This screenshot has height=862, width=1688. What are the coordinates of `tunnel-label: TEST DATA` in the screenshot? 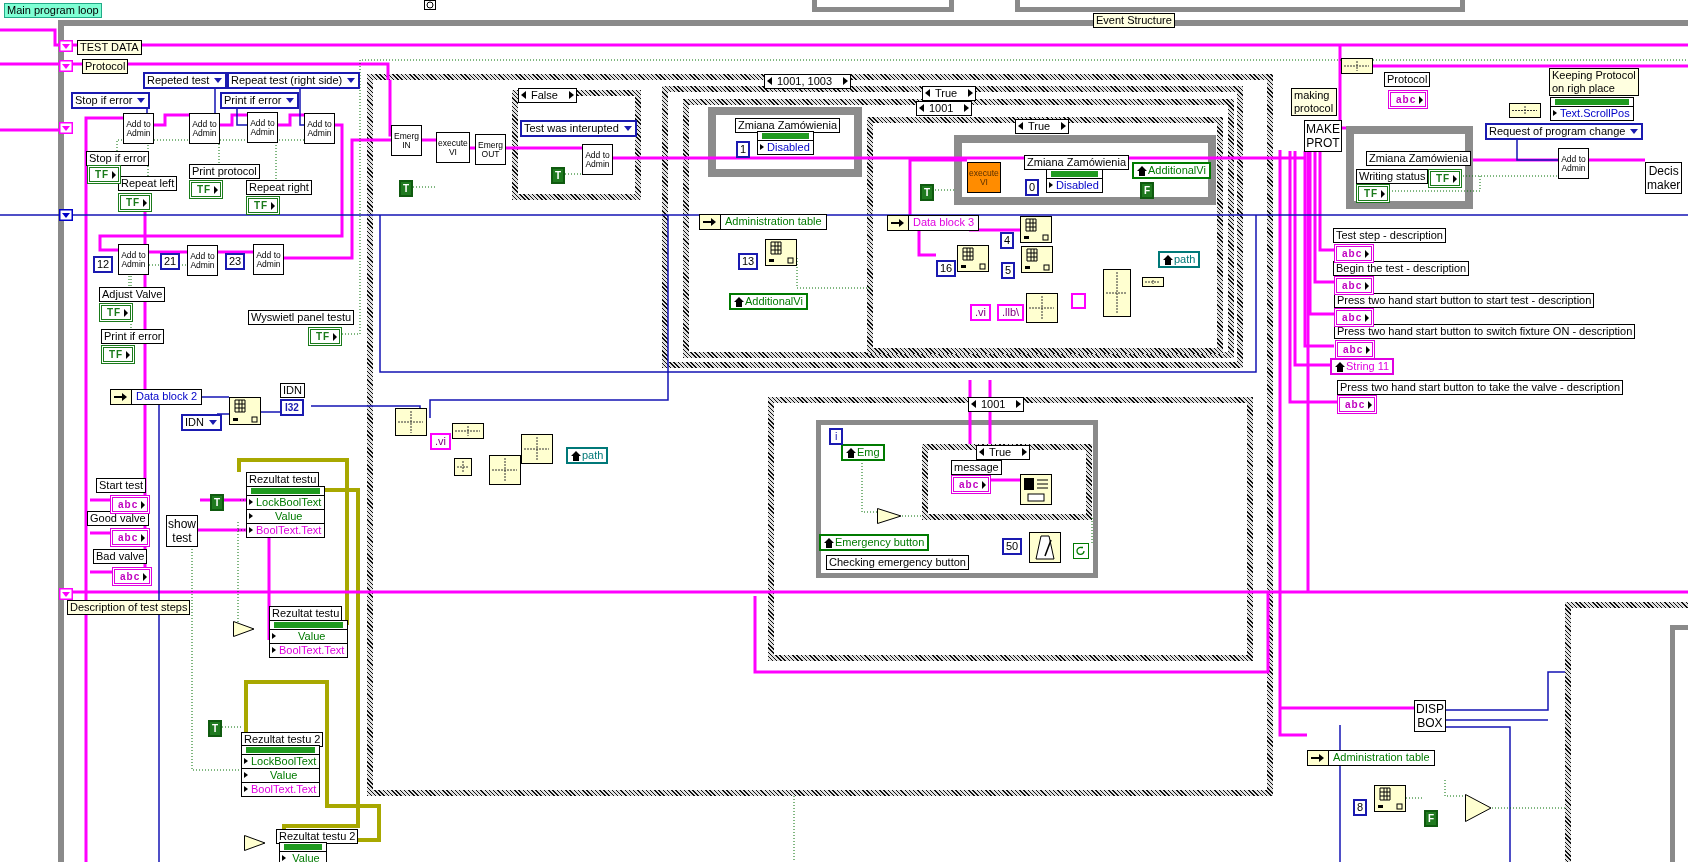 It's located at (109, 47).